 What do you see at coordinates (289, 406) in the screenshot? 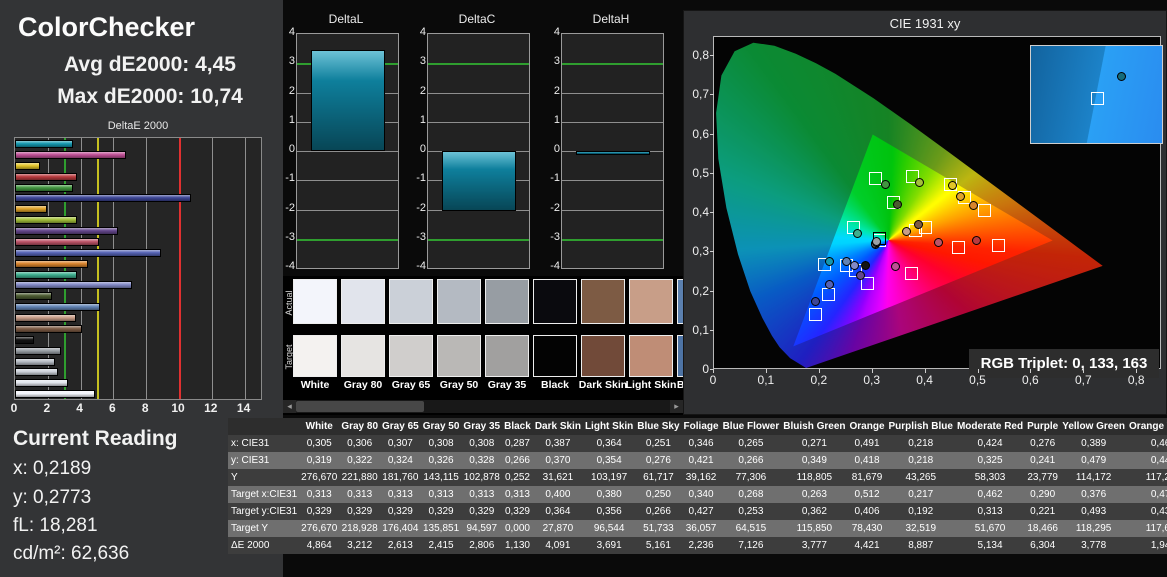
I see `scroll-left-arrow-icon: ◂` at bounding box center [289, 406].